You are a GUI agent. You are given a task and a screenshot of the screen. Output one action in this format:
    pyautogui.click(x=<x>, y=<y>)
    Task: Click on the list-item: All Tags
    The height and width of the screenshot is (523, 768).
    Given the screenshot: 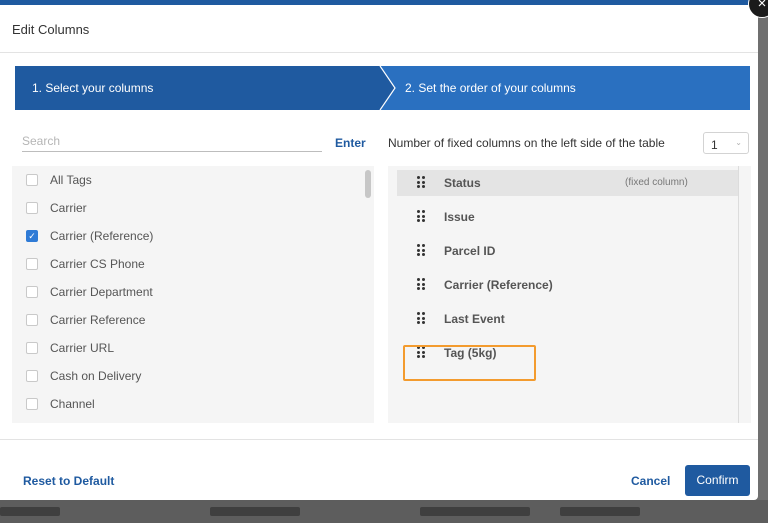 What is the action you would take?
    pyautogui.click(x=187, y=180)
    